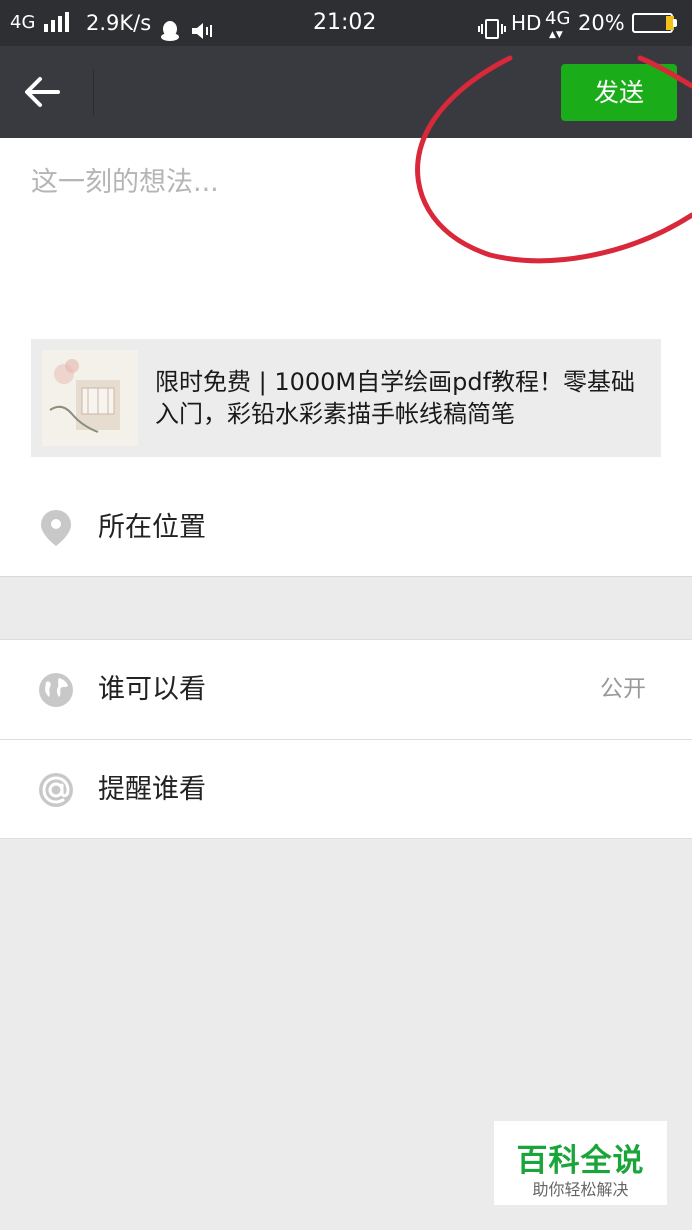  Describe the element at coordinates (119, 23) in the screenshot. I see `network-speed: 2.9K/s` at that location.